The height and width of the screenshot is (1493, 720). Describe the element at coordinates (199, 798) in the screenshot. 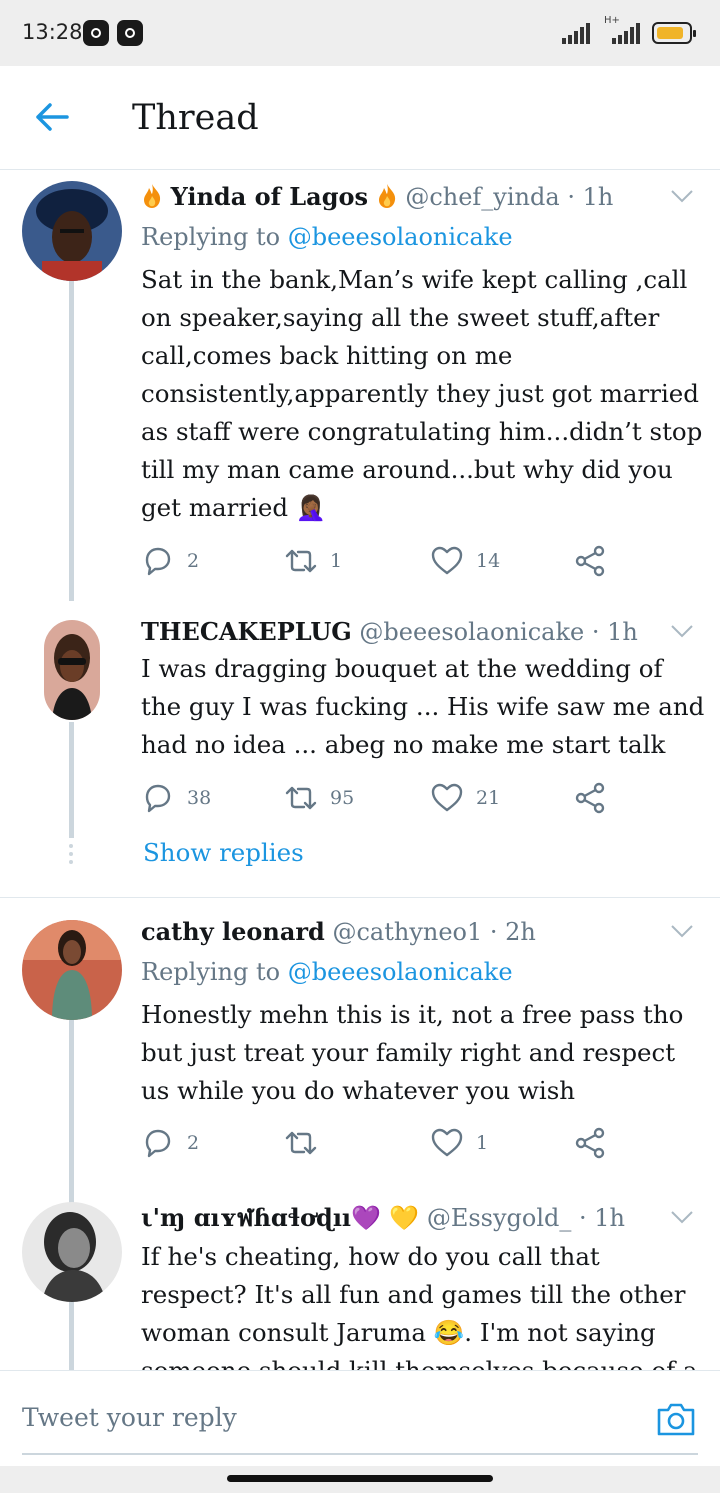

I see `reply-count: 38` at that location.